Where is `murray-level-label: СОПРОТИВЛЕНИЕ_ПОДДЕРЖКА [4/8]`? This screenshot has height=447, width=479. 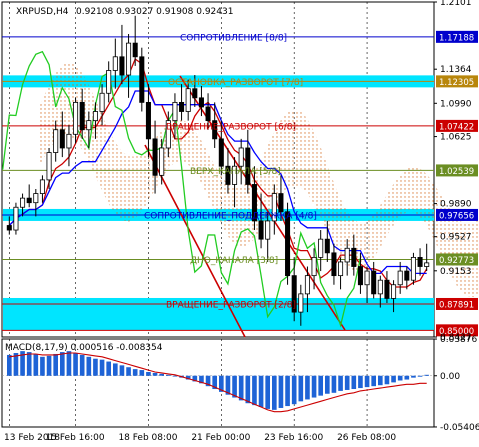
murray-level-label: СОПРОТИВЛЕНИЕ_ПОДДЕРЖКА [4/8] is located at coordinates (230, 216).